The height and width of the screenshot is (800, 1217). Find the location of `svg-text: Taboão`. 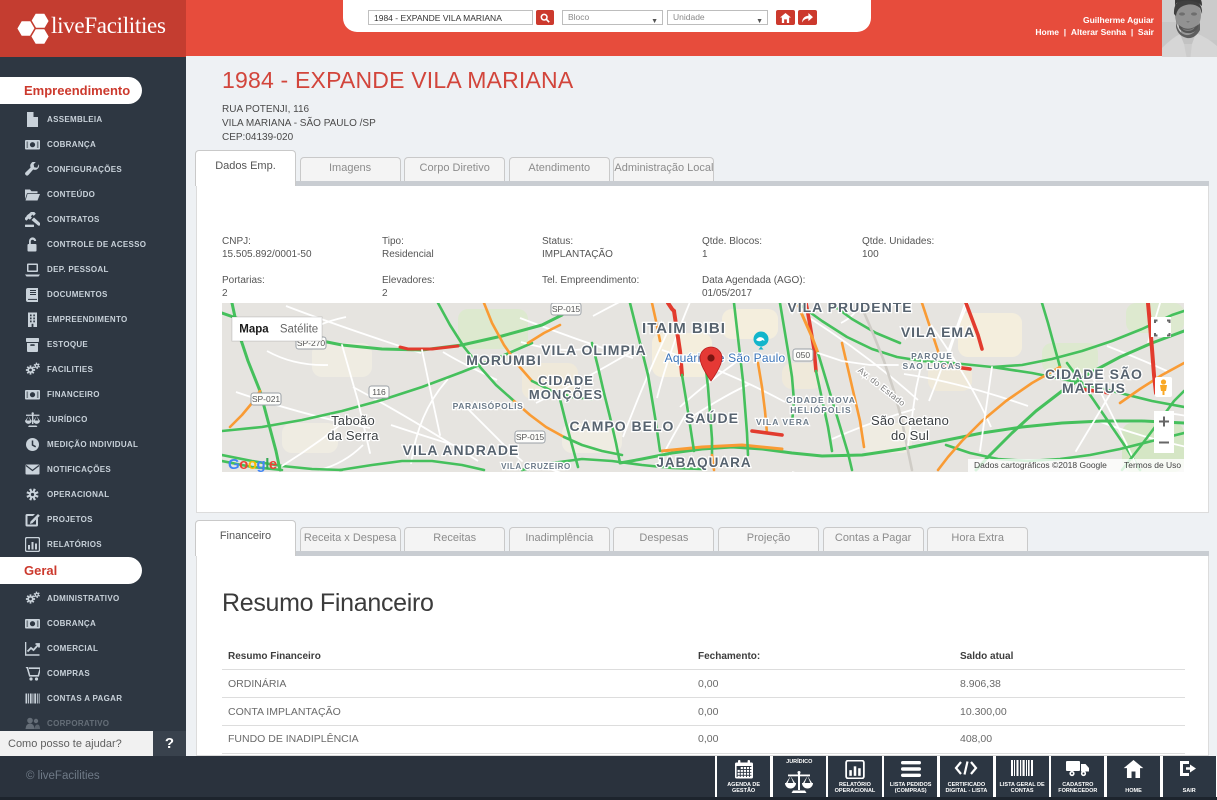

svg-text: Taboão is located at coordinates (353, 420).